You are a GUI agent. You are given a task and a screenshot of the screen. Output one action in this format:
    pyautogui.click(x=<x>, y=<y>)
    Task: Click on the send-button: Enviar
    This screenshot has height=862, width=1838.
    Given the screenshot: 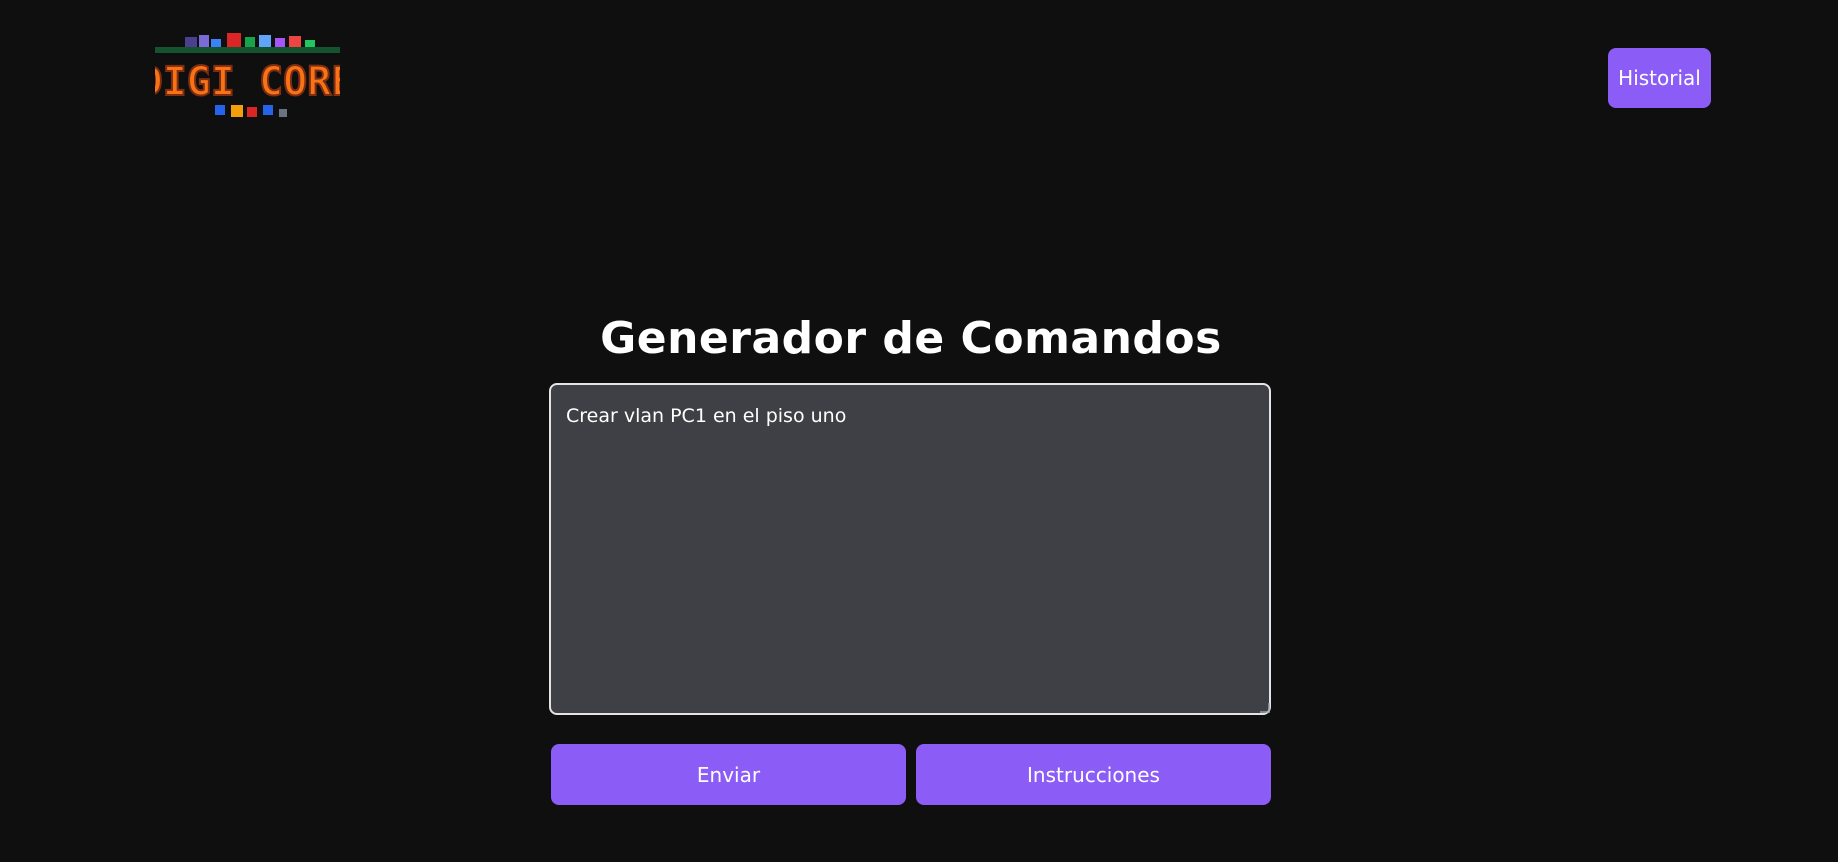 What is the action you would take?
    pyautogui.click(x=728, y=774)
    